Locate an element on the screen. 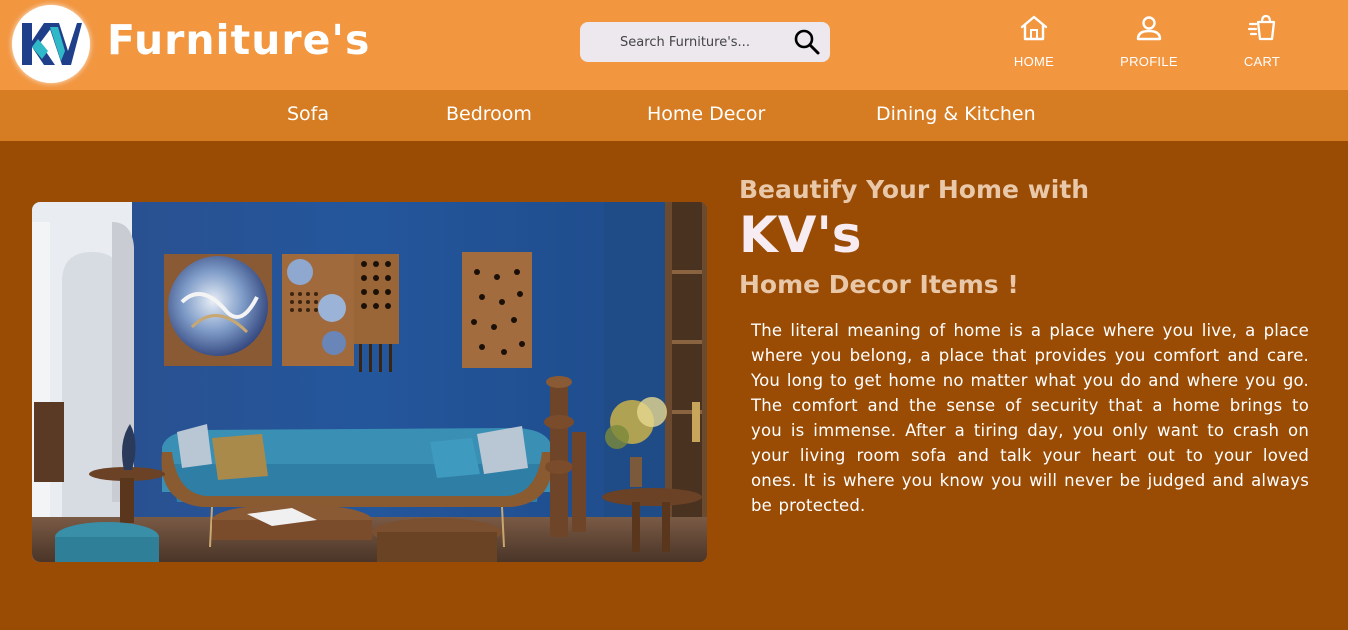 Image resolution: width=1348 pixels, height=630 pixels. top-header: Furniture's HOME PROFILE is located at coordinates (674, 45).